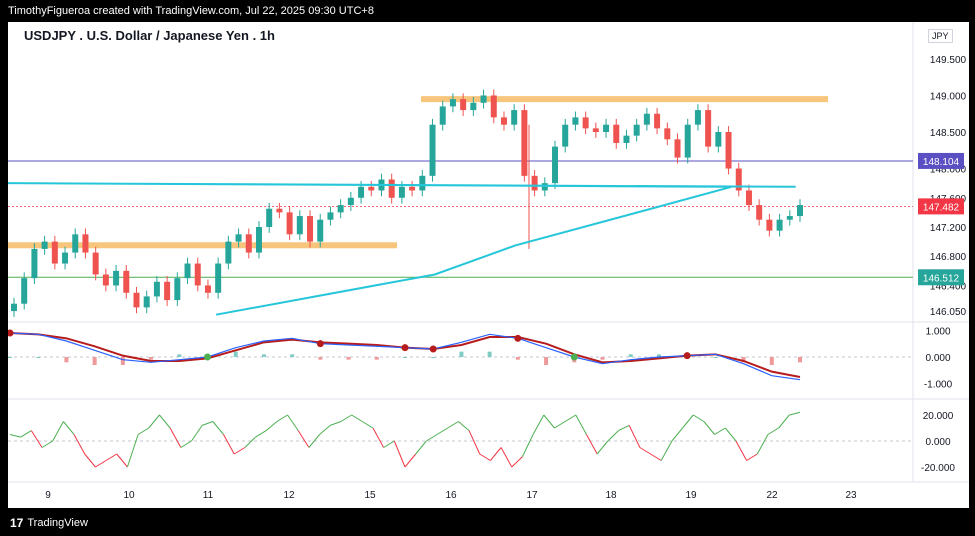 The width and height of the screenshot is (975, 536). I want to click on price-label-text: 147.482, so click(941, 207).